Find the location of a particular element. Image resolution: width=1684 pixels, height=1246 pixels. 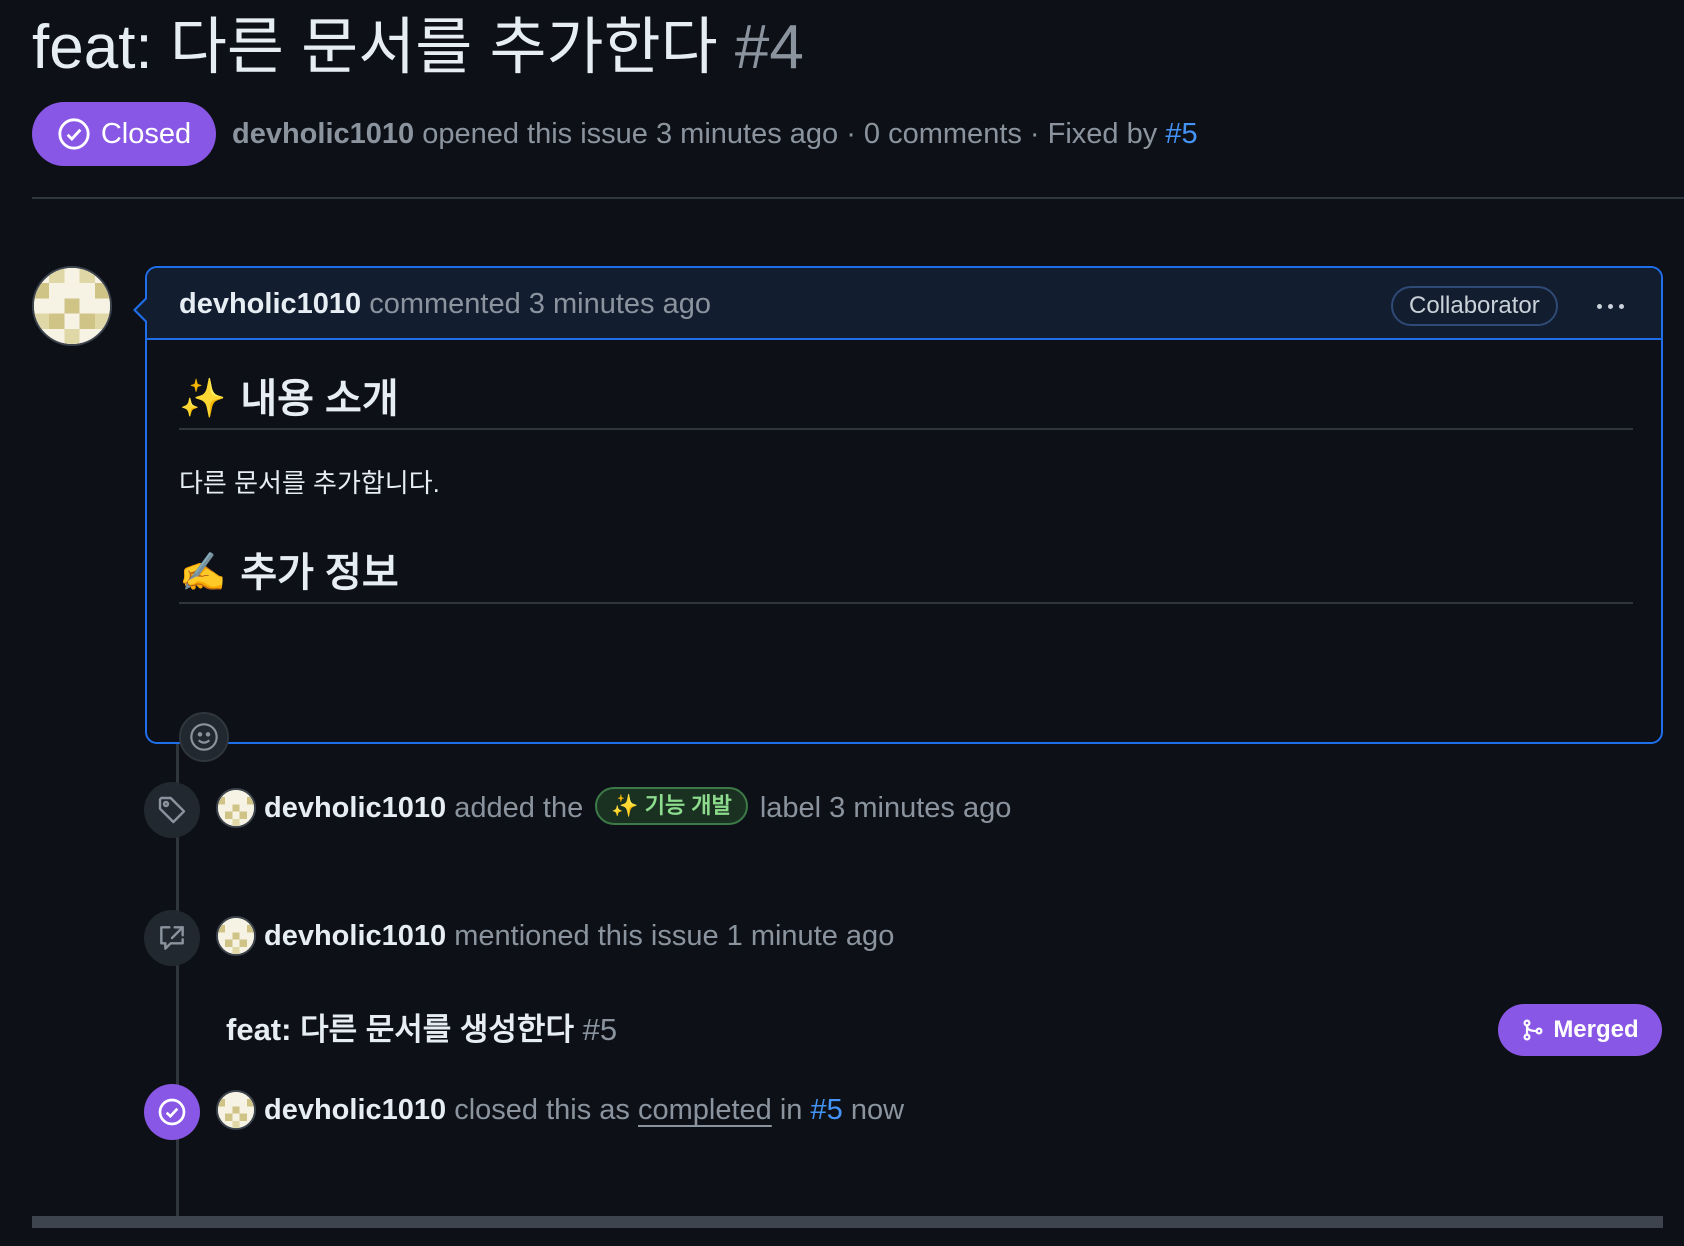

issue-author-link: devholic1010 is located at coordinates (323, 134).